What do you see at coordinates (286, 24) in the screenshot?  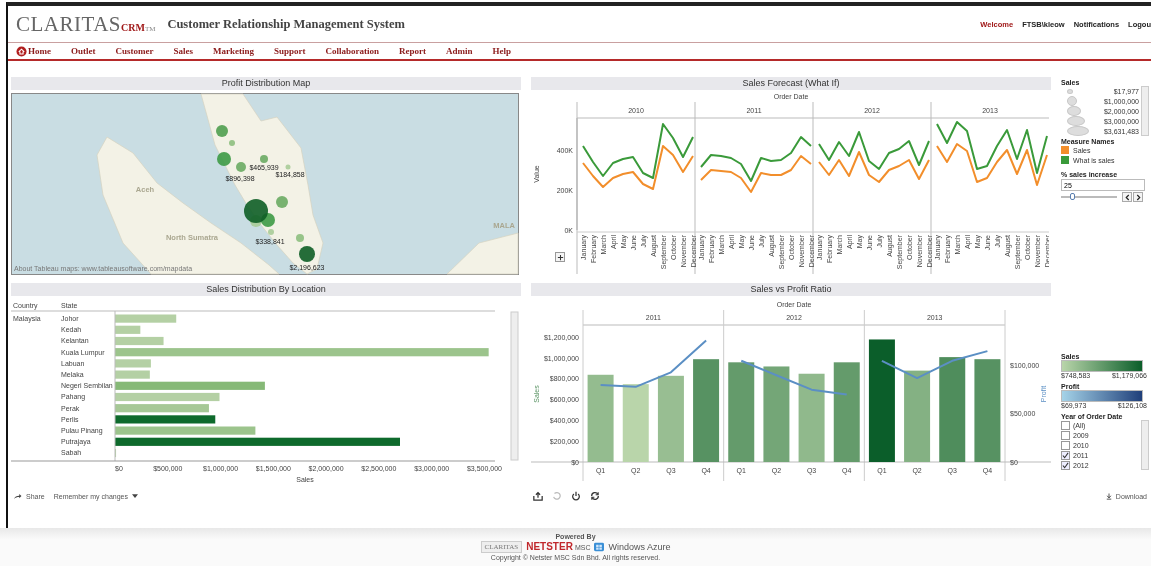 I see `app-title: Customer Relationship Management System` at bounding box center [286, 24].